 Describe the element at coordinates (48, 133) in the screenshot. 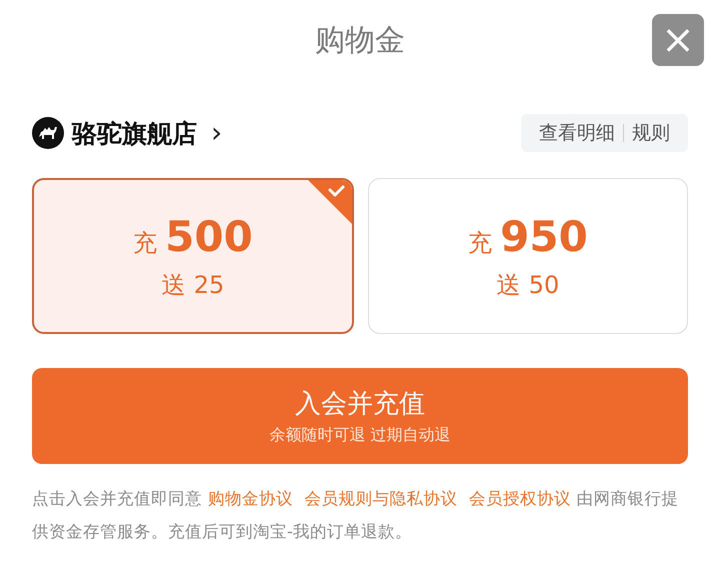

I see `camel-logo-icon` at that location.